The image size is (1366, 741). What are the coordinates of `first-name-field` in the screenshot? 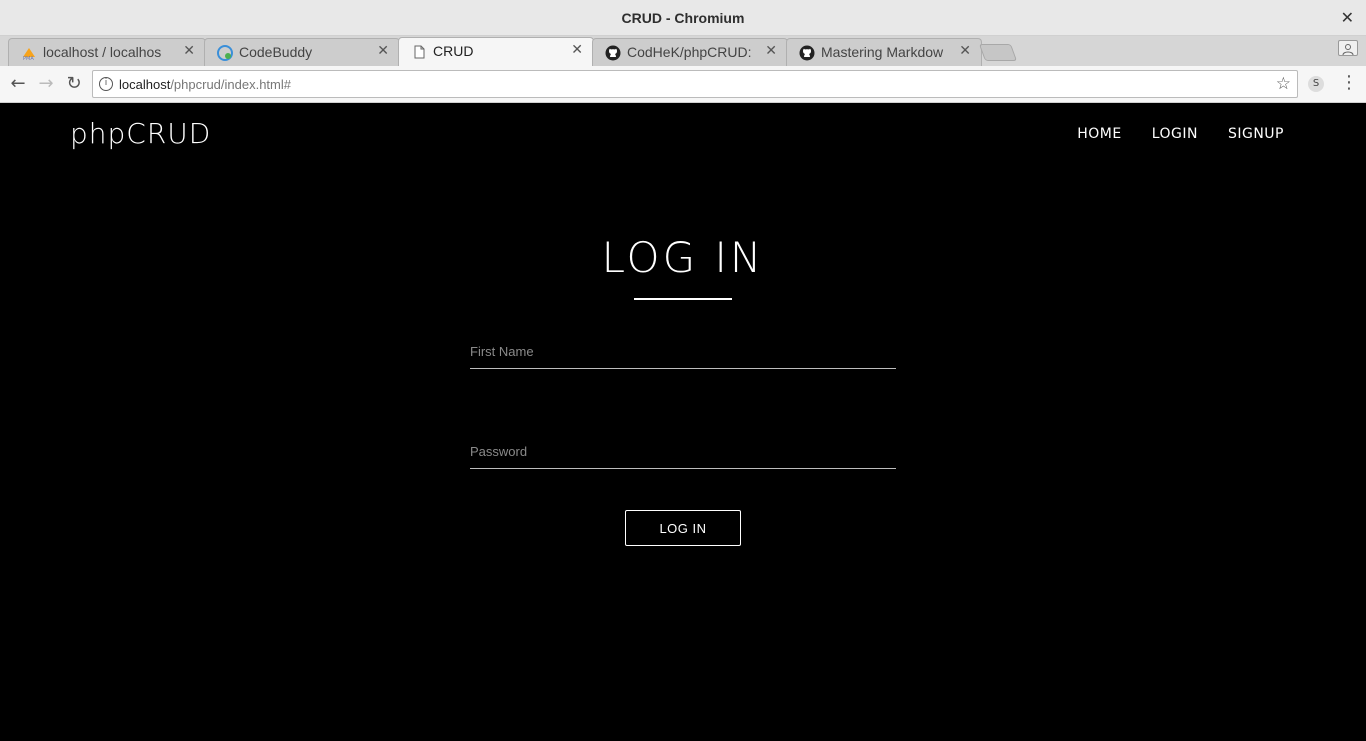 It's located at (683, 349).